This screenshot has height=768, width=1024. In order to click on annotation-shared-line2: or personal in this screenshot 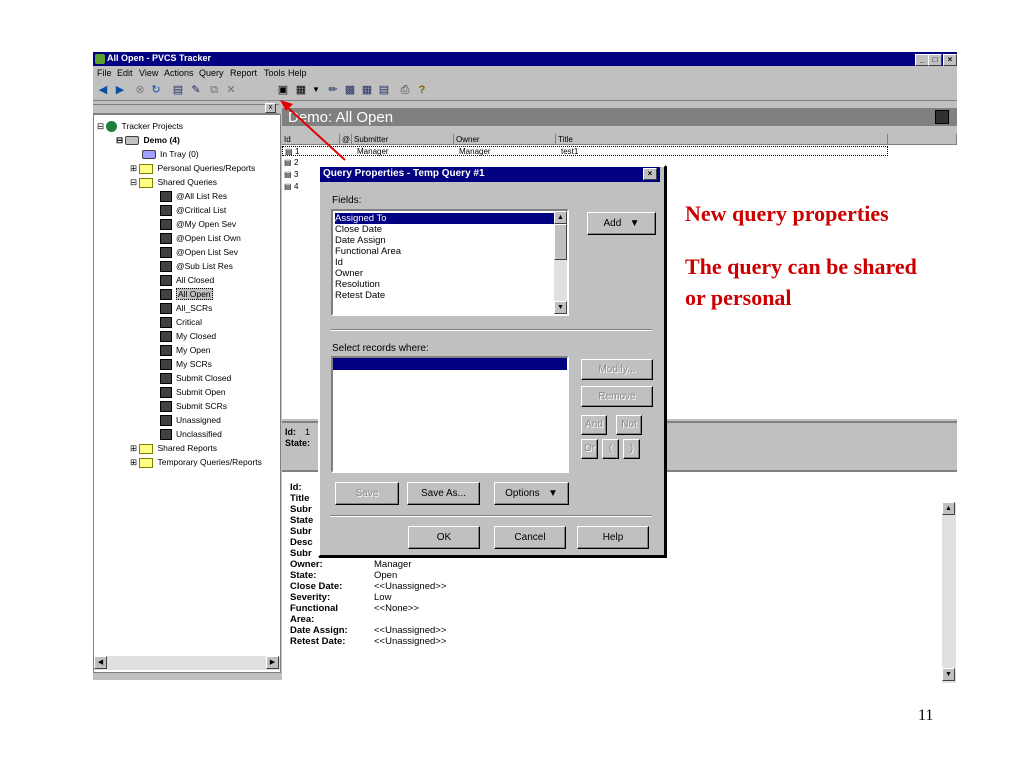, I will do `click(738, 297)`.